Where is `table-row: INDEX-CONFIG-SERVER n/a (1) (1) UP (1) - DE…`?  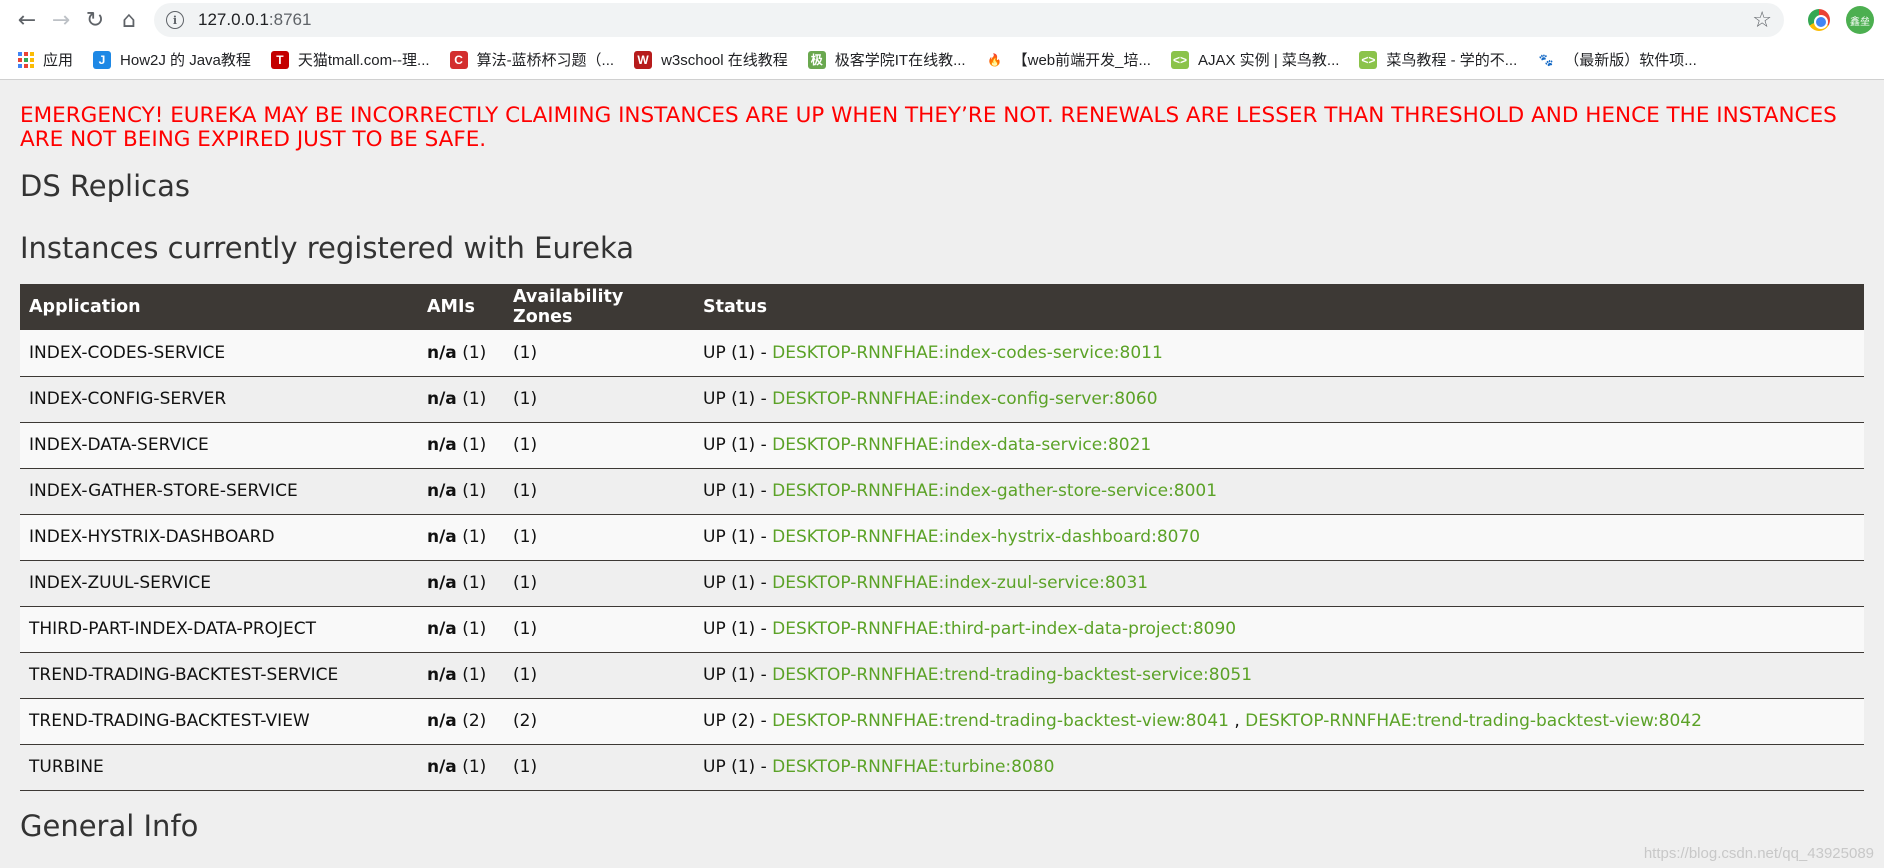 table-row: INDEX-CONFIG-SERVER n/a (1) (1) UP (1) - DE… is located at coordinates (942, 399).